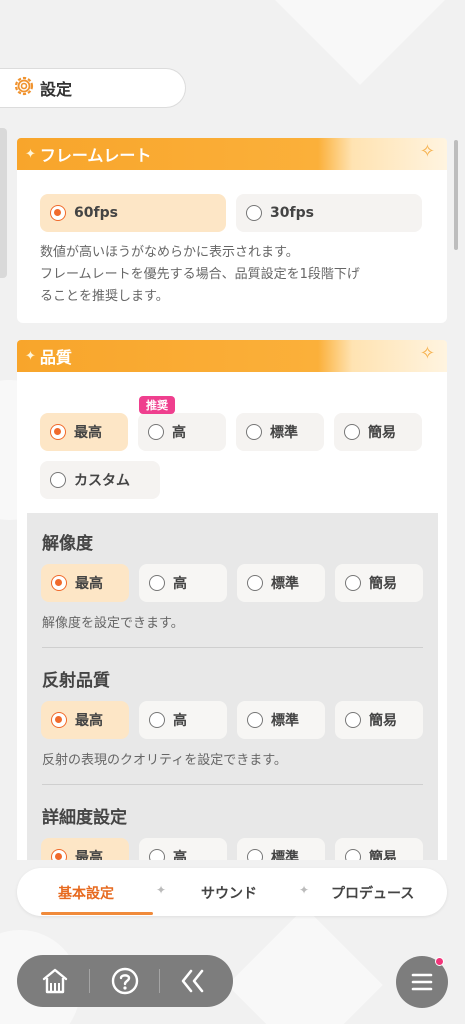  I want to click on desc-line: 数値が高いほうがなめらかに表示されます。, so click(169, 252).